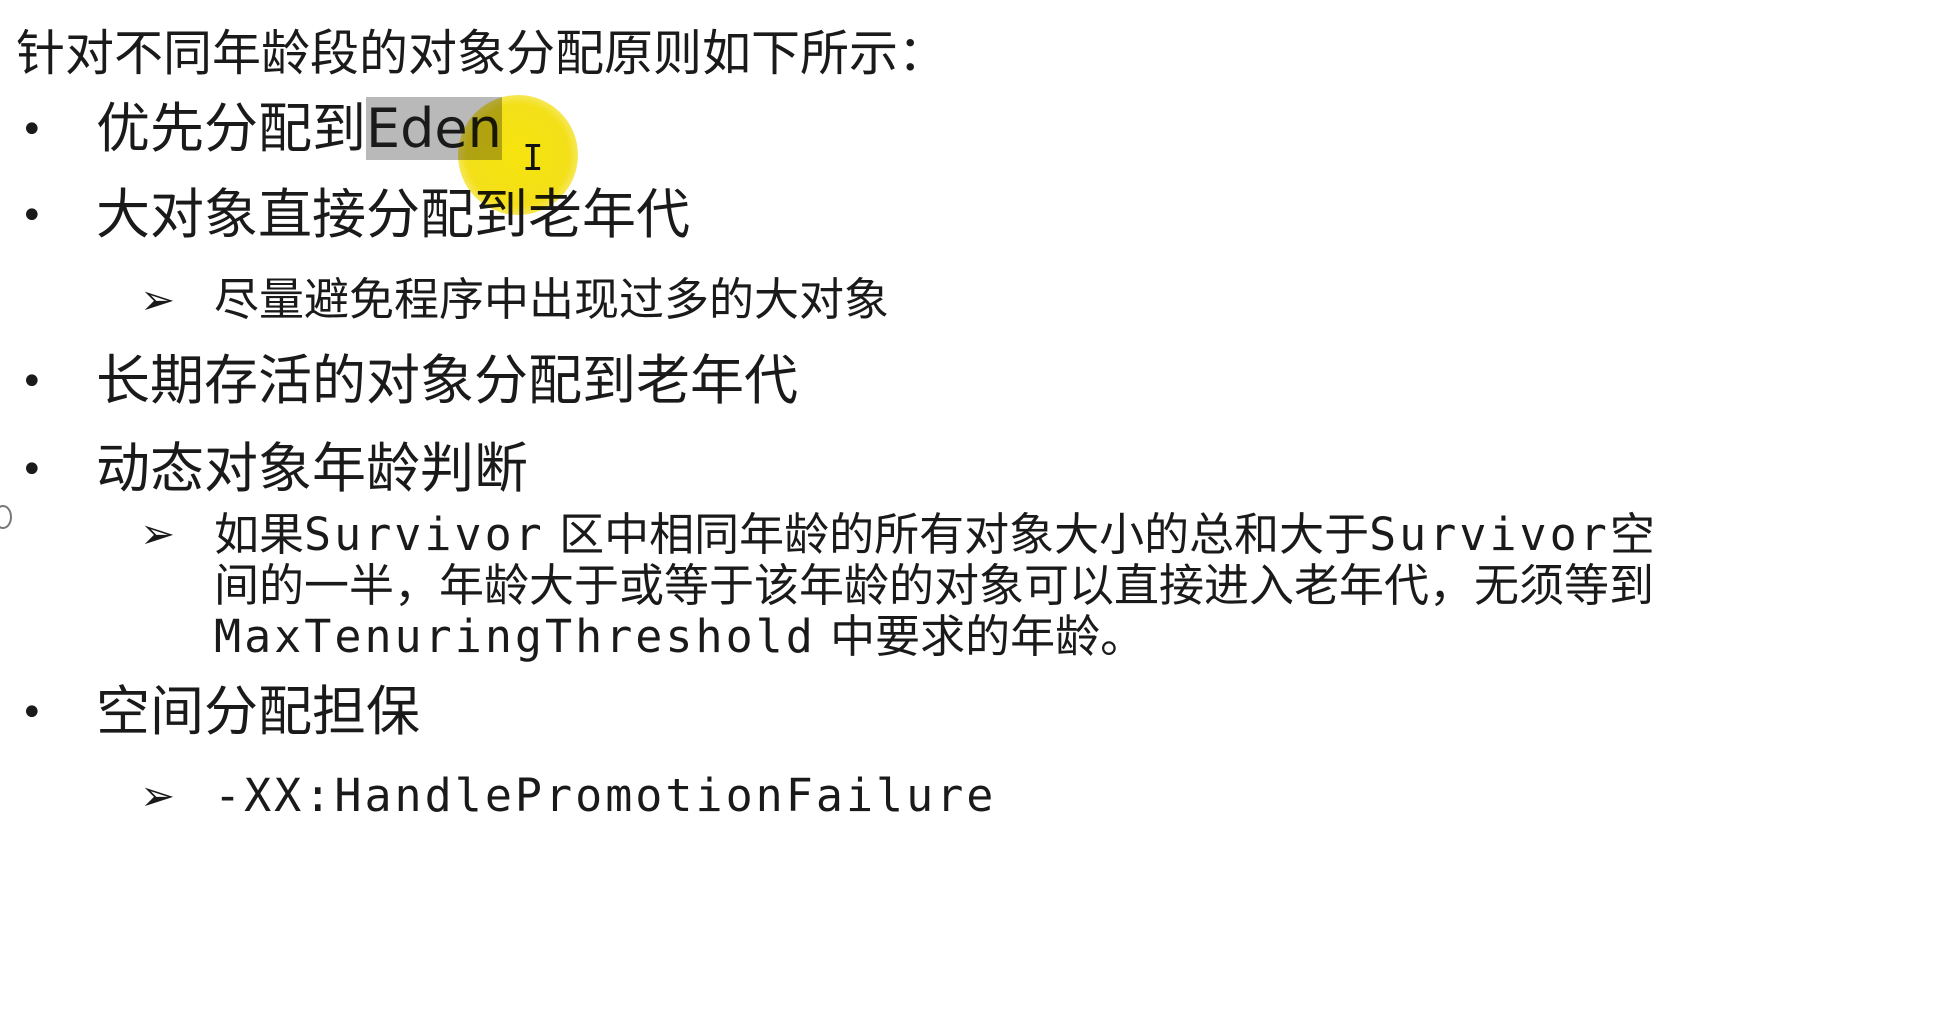  Describe the element at coordinates (393, 214) in the screenshot. I see `bullet-text: 大对象直接分配到老年代` at that location.